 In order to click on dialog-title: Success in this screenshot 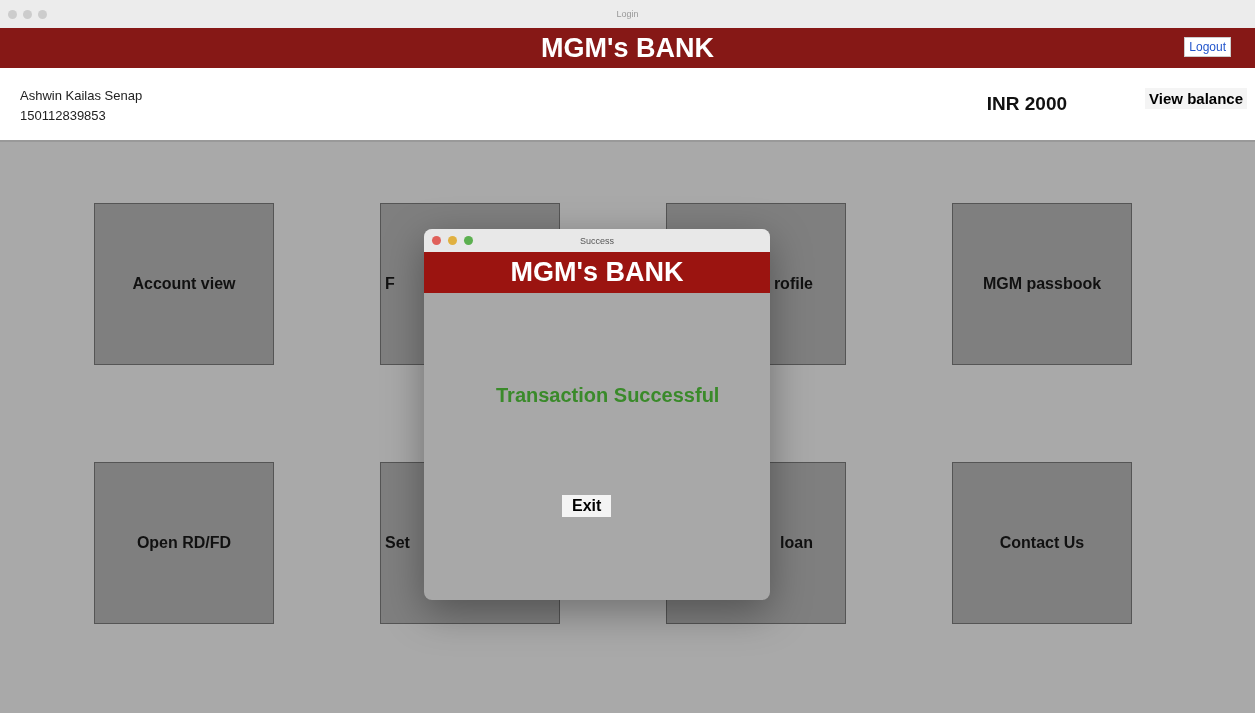, I will do `click(597, 240)`.